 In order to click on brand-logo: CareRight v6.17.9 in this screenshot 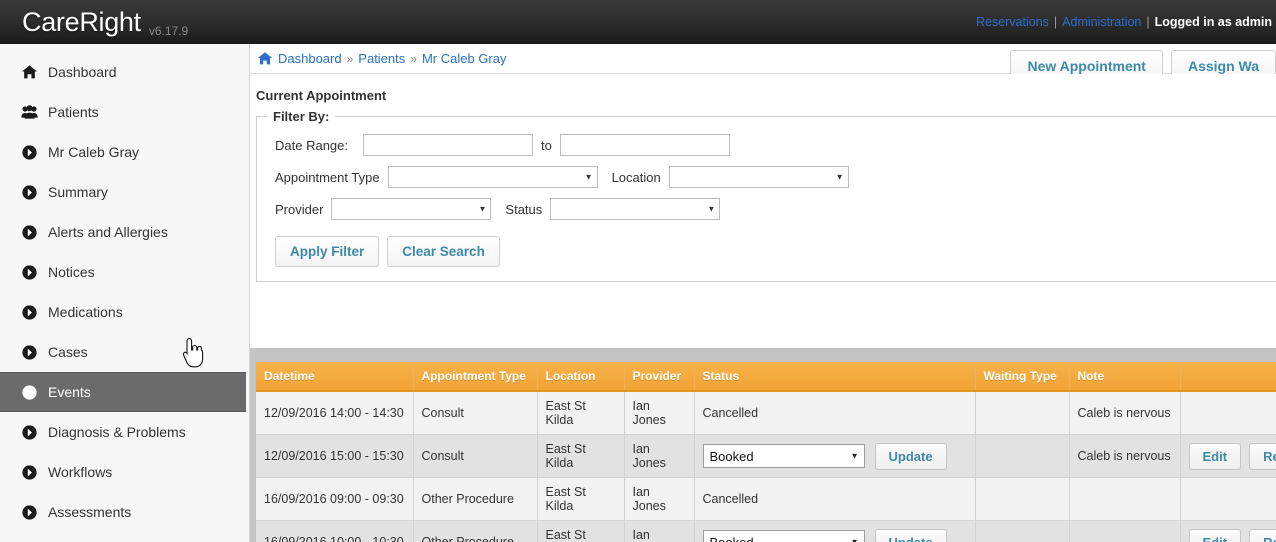, I will do `click(94, 22)`.